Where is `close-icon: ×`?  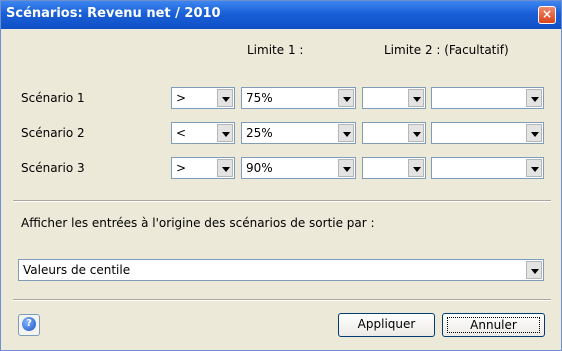
close-icon: × is located at coordinates (547, 14).